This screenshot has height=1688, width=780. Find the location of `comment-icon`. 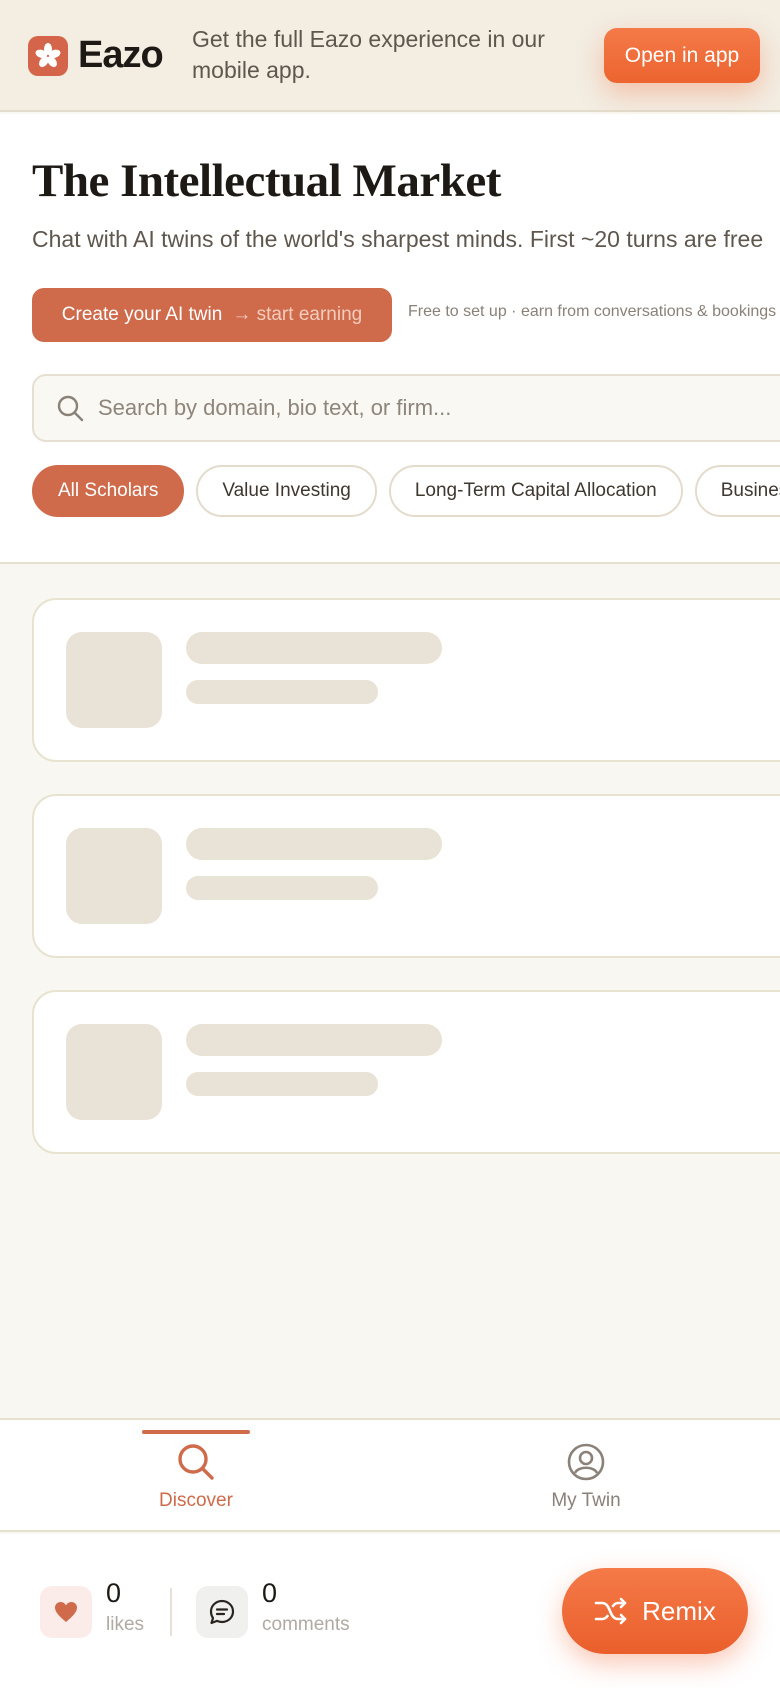

comment-icon is located at coordinates (222, 1612).